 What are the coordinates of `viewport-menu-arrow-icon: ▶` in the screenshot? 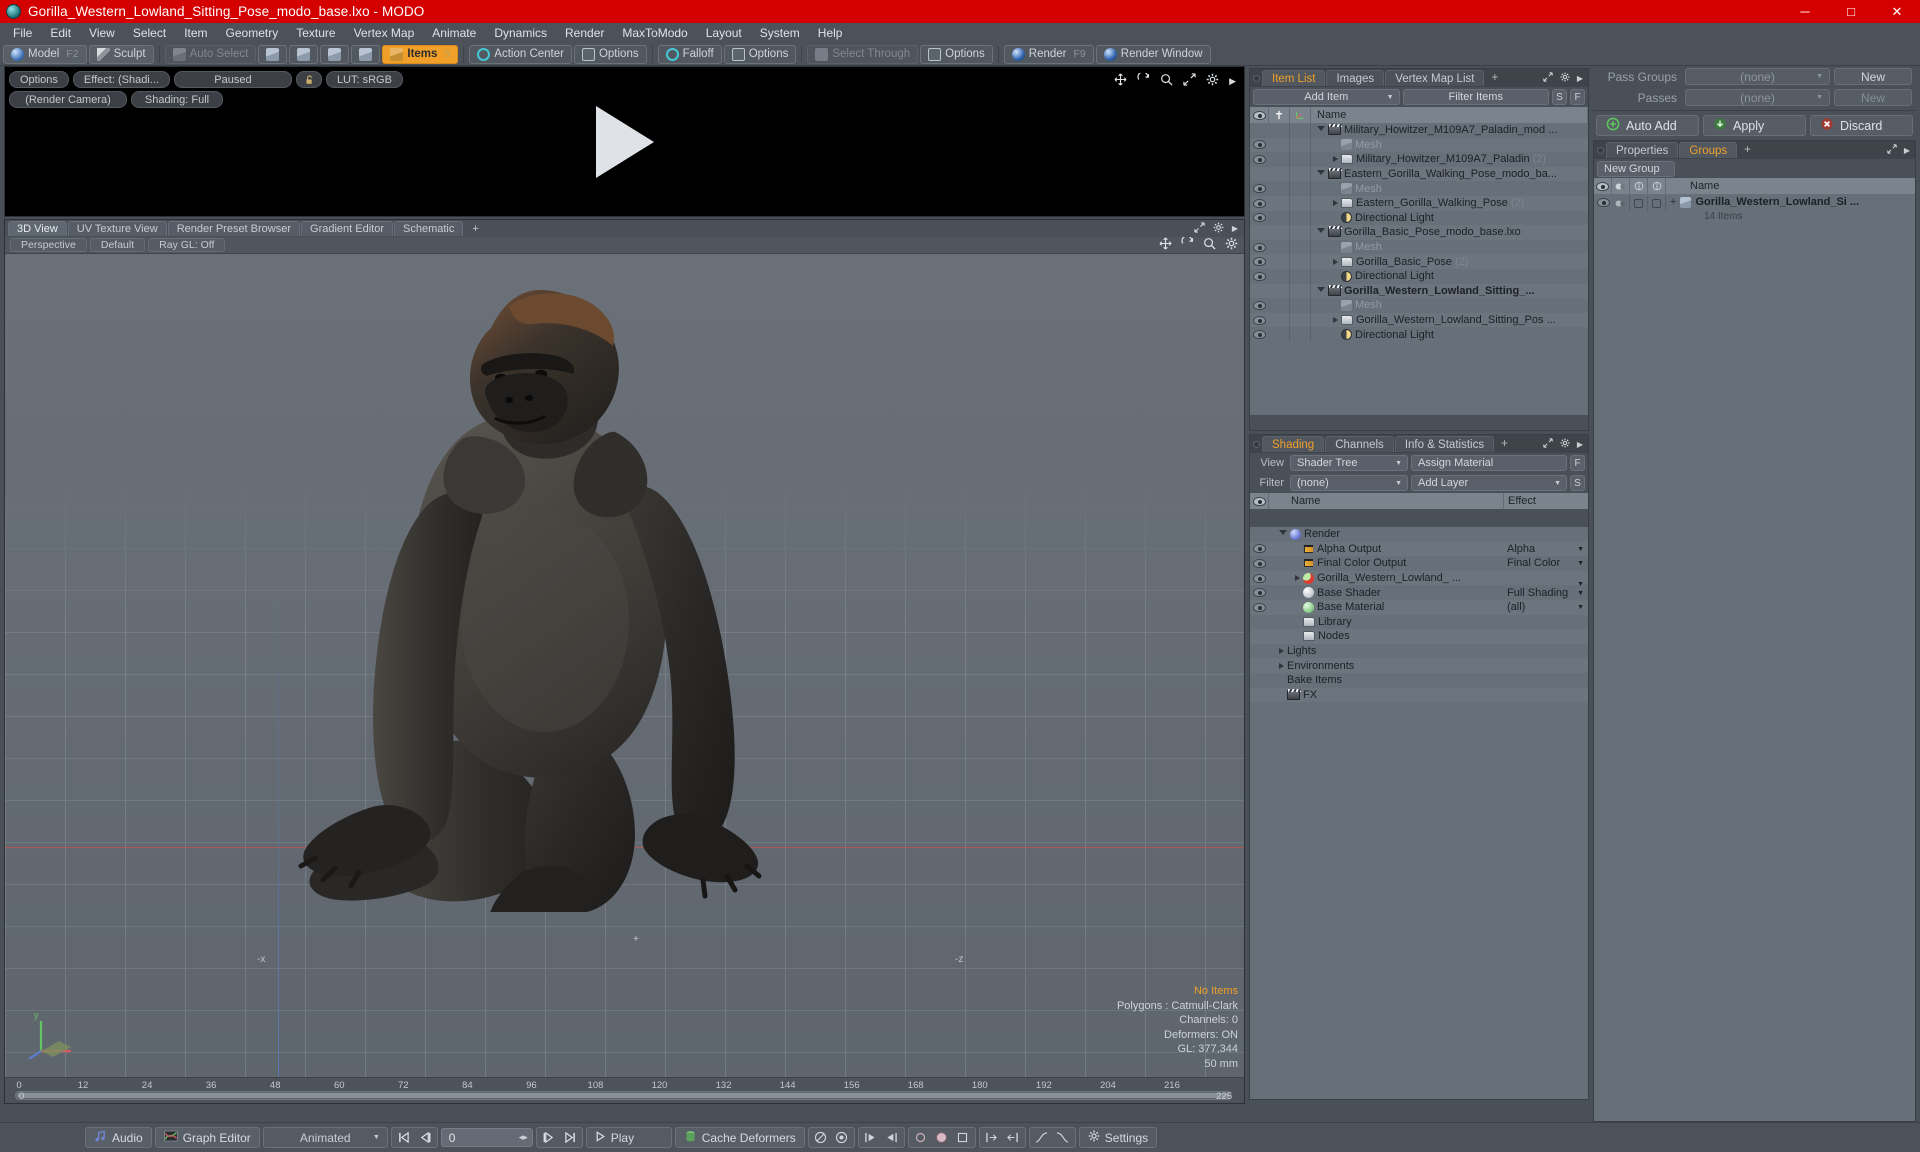 It's located at (1235, 228).